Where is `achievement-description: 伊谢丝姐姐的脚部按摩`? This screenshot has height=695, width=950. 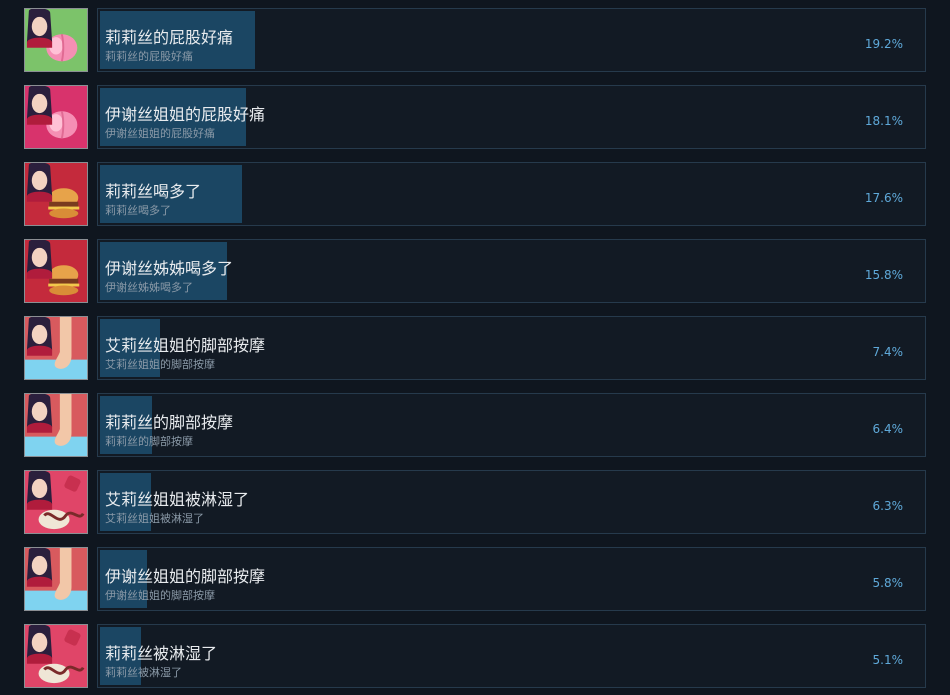
achievement-description: 伊谢丝姐姐的脚部按摩 is located at coordinates (160, 595).